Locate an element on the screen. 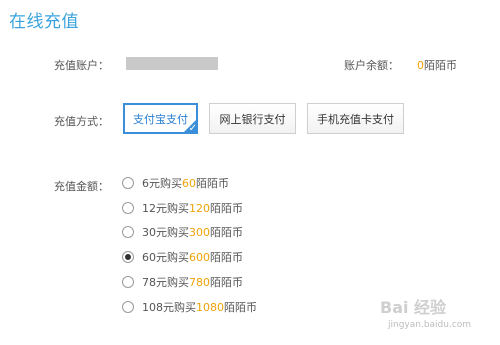 Image resolution: width=500 pixels, height=345 pixels. method-alipay-label: 支付宝支付 is located at coordinates (160, 119).